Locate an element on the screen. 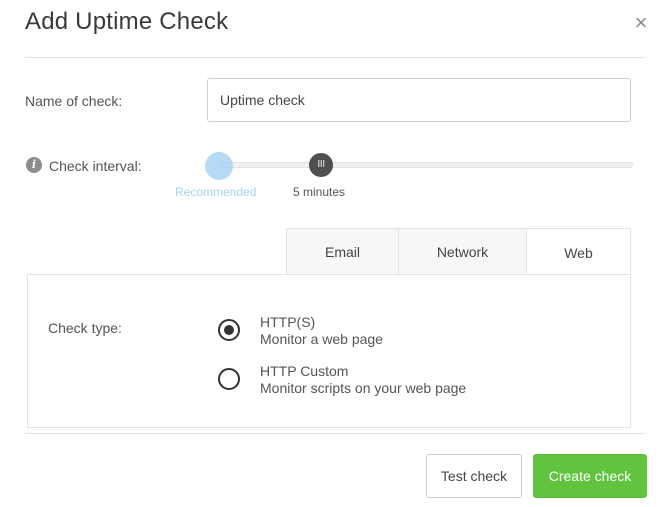 The height and width of the screenshot is (507, 659). radio-selected-dot is located at coordinates (229, 330).